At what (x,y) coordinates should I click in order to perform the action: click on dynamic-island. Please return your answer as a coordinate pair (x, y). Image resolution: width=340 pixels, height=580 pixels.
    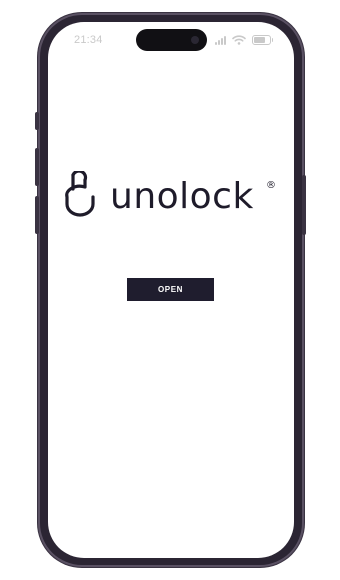
    Looking at the image, I should click on (171, 40).